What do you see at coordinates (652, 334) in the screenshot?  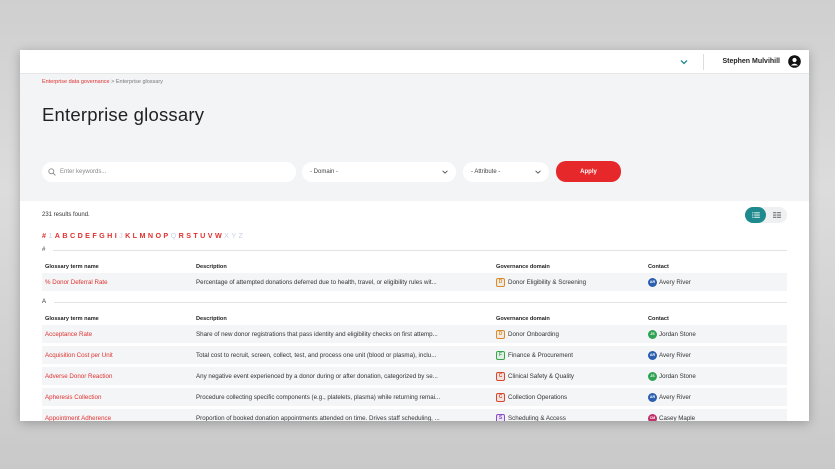 I see `contact-avatar: JS` at bounding box center [652, 334].